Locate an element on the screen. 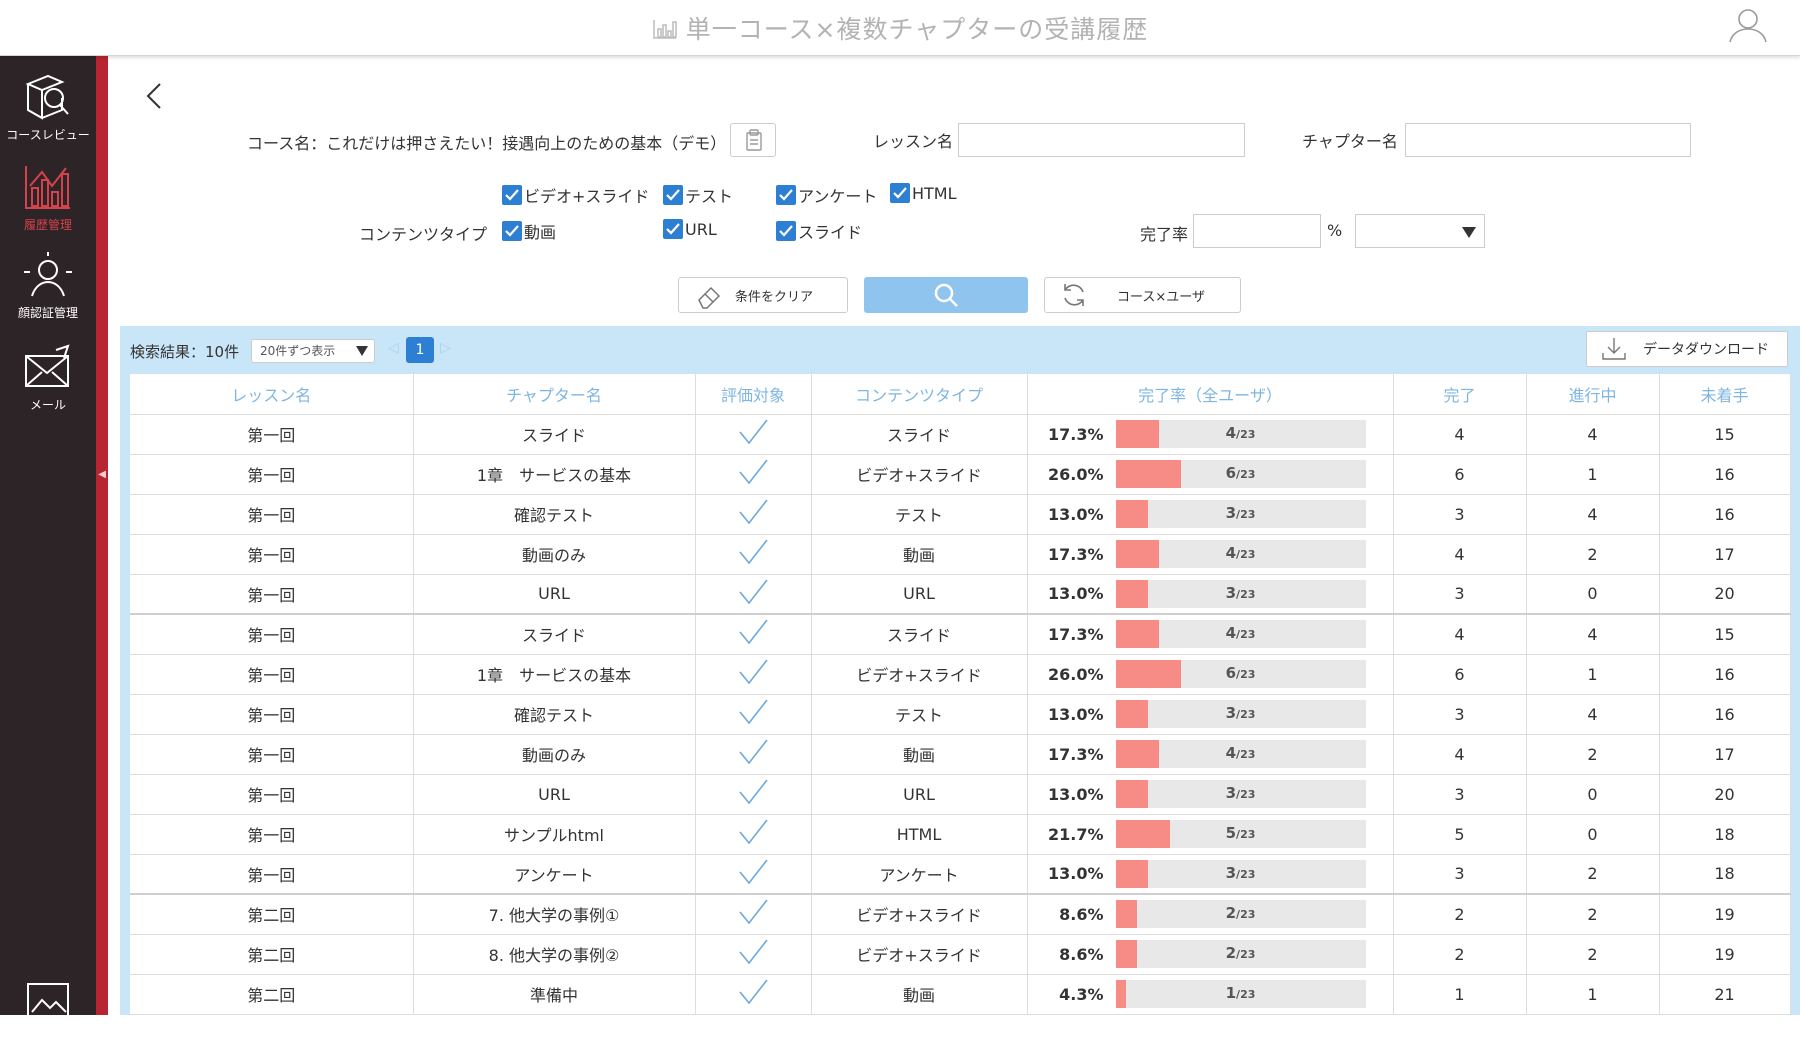 This screenshot has height=1058, width=1800. completion-rate-input is located at coordinates (1257, 231).